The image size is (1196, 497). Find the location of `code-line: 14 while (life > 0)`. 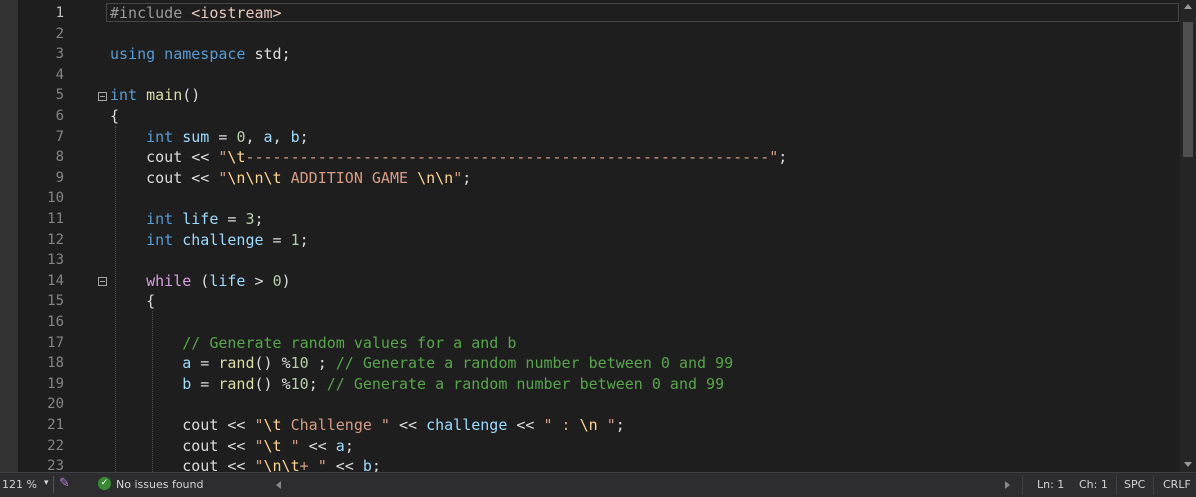

code-line: 14 while (life > 0) is located at coordinates (590, 281).